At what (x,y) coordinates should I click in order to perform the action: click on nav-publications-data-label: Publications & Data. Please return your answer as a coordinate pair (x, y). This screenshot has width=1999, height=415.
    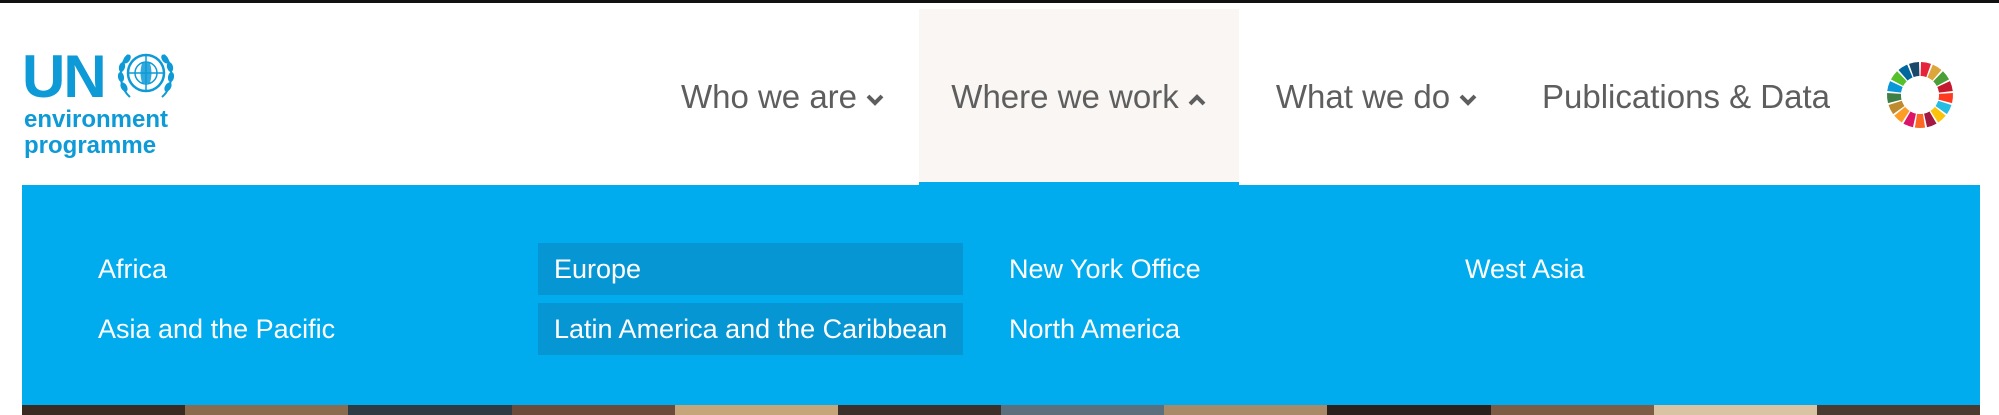
    Looking at the image, I should click on (1686, 96).